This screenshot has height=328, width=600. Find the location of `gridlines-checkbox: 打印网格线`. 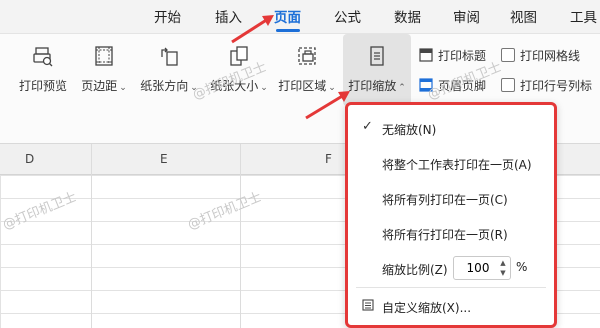

gridlines-checkbox: 打印网格线 is located at coordinates (540, 57).